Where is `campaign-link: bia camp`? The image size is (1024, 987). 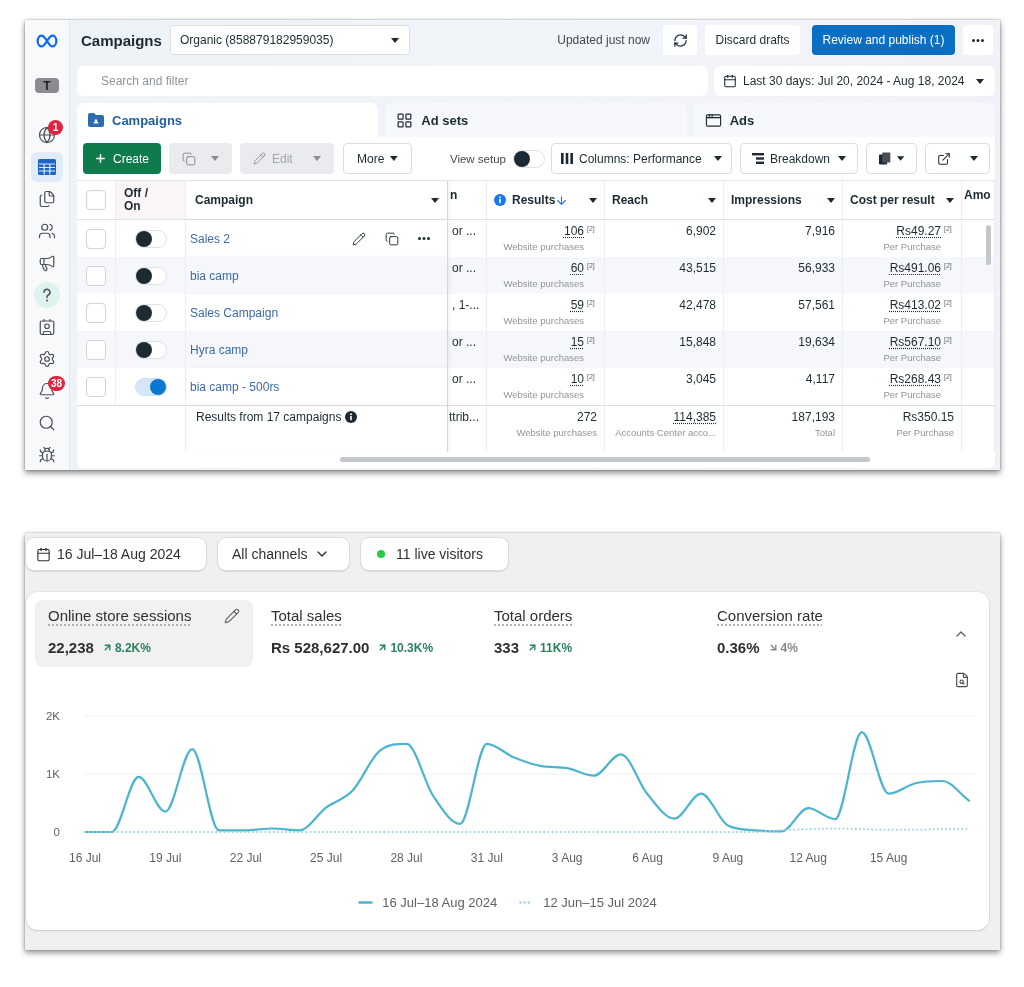 campaign-link: bia camp is located at coordinates (214, 275).